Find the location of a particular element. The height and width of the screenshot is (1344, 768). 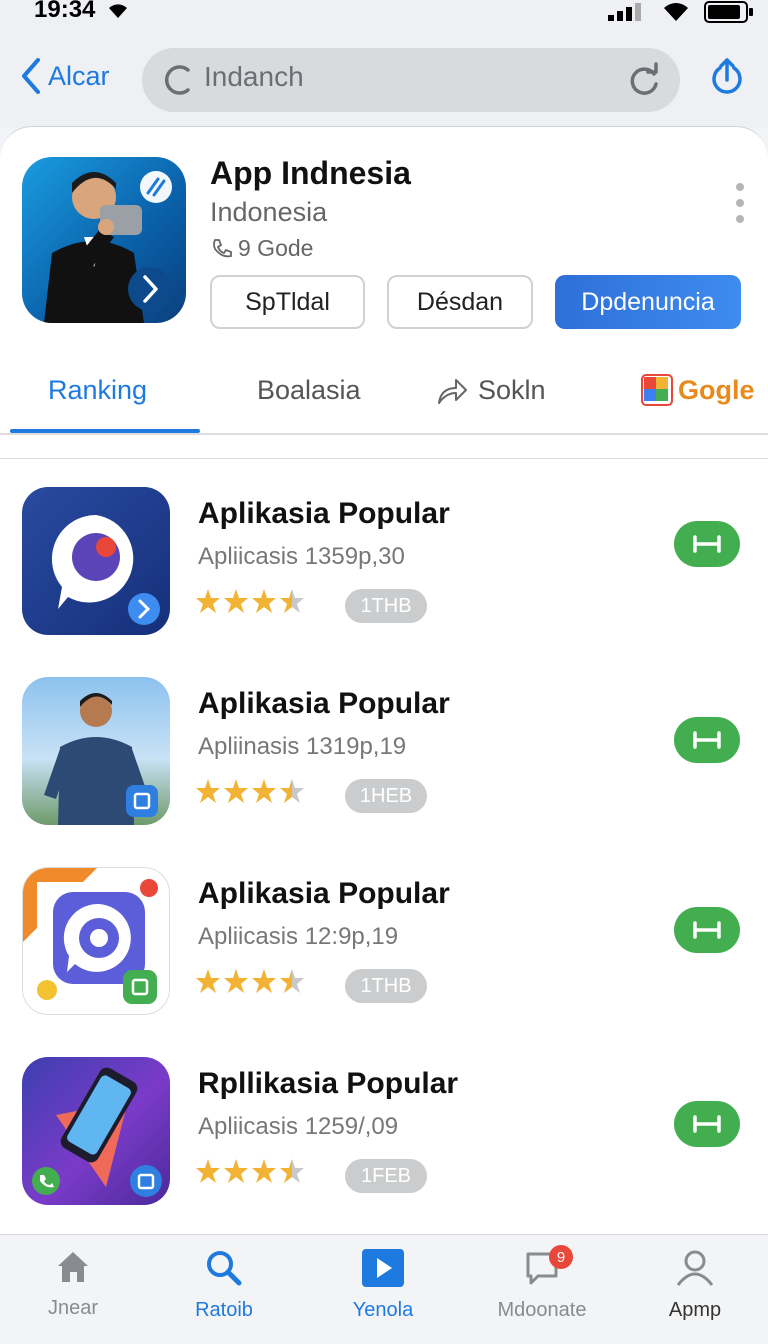

phone-icon is located at coordinates (222, 247).